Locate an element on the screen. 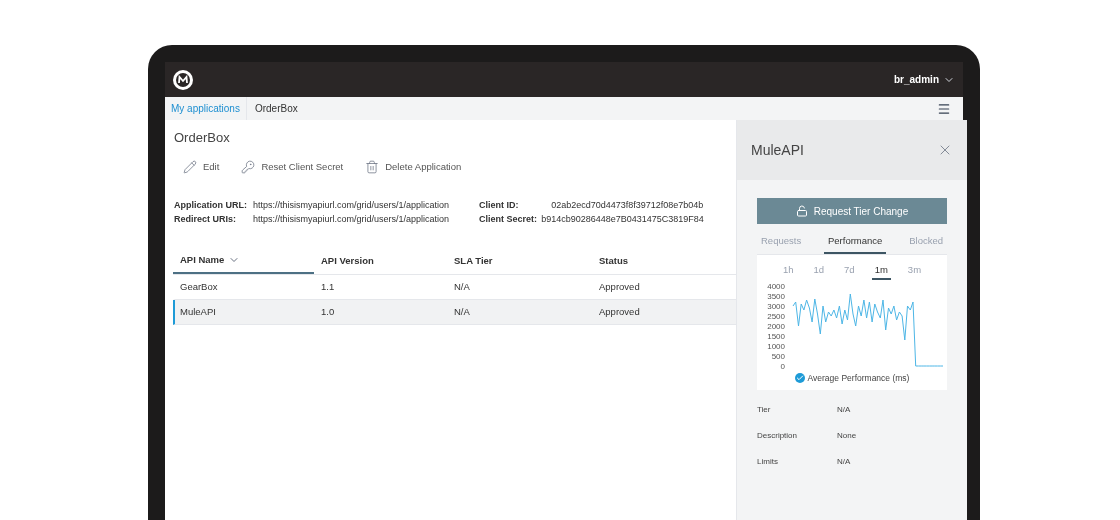 The width and height of the screenshot is (1120, 520). table-cell-text: MuleAPI is located at coordinates (198, 311).